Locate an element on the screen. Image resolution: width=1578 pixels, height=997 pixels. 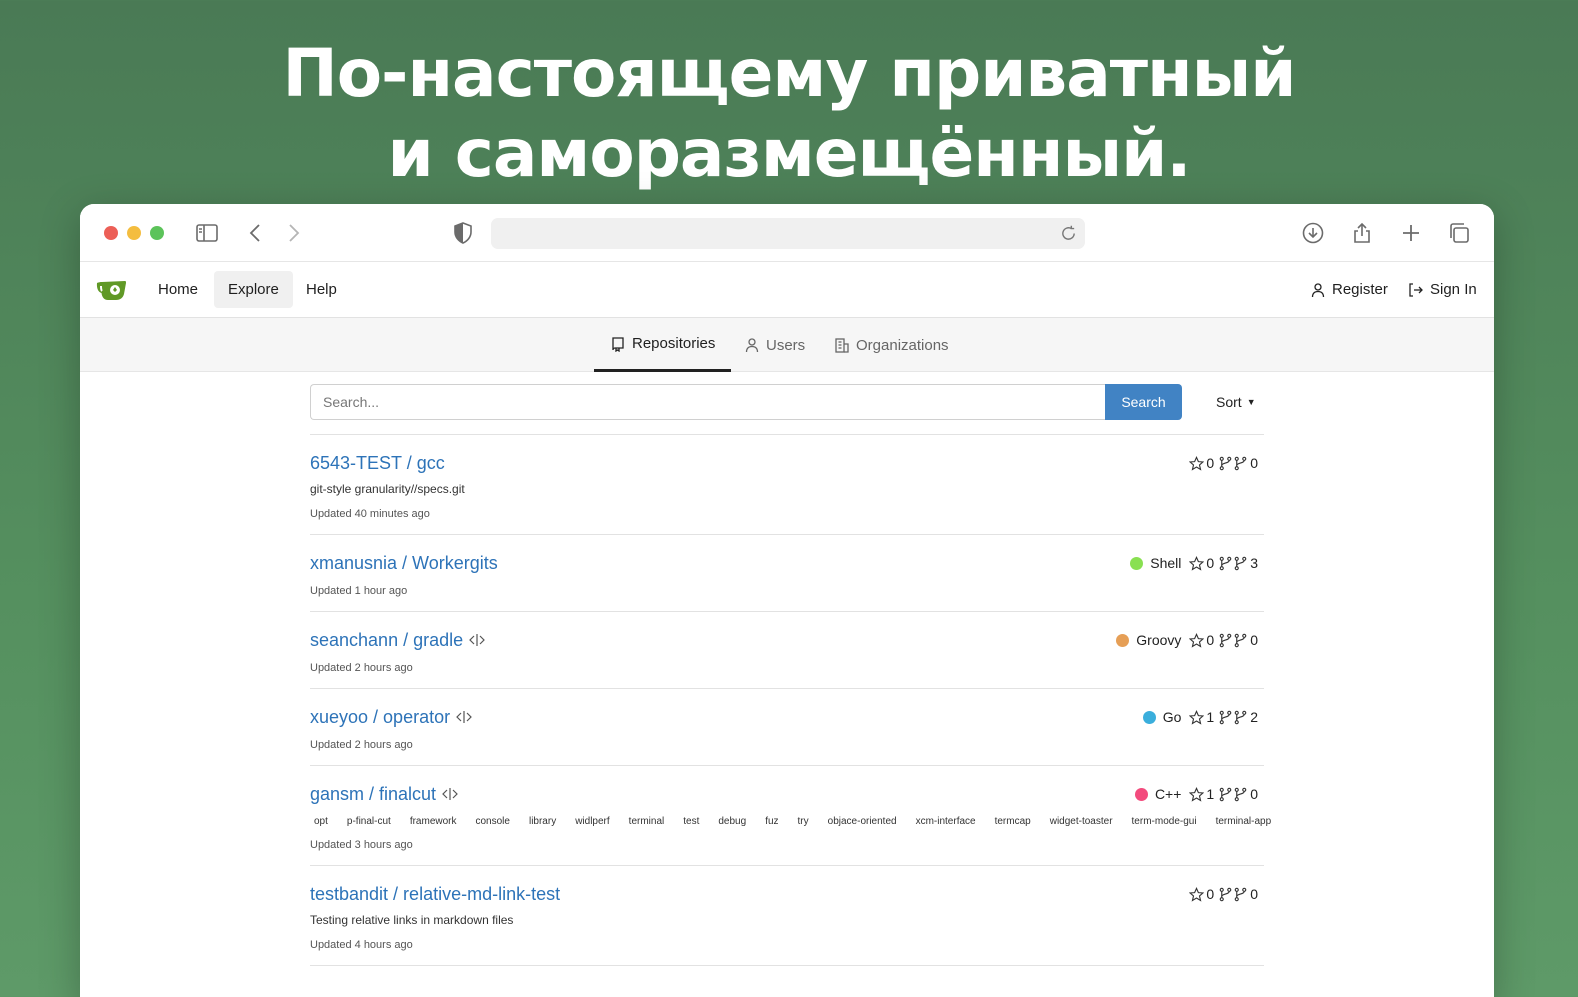
user-icon is located at coordinates (752, 345).